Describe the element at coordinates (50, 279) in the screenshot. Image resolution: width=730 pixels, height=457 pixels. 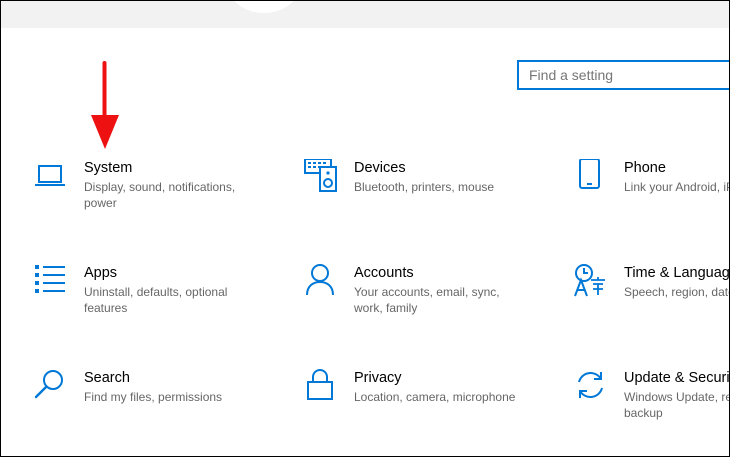
I see `apps-list-icon` at that location.